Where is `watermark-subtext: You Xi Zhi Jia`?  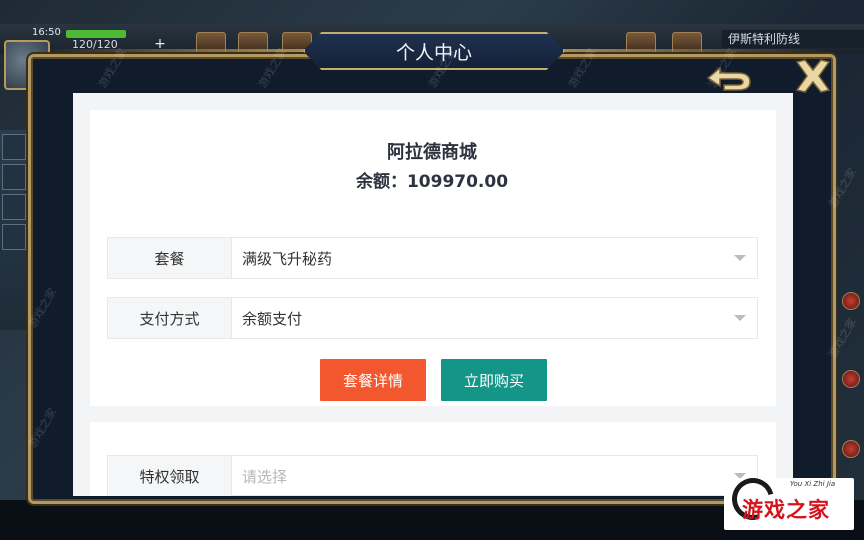
watermark-subtext: You Xi Zhi Jia is located at coordinates (813, 484).